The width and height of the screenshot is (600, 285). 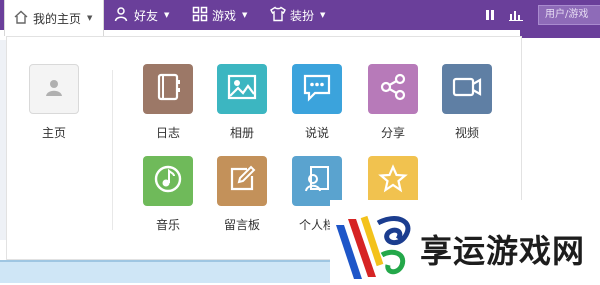 I want to click on pause-button, so click(x=490, y=15).